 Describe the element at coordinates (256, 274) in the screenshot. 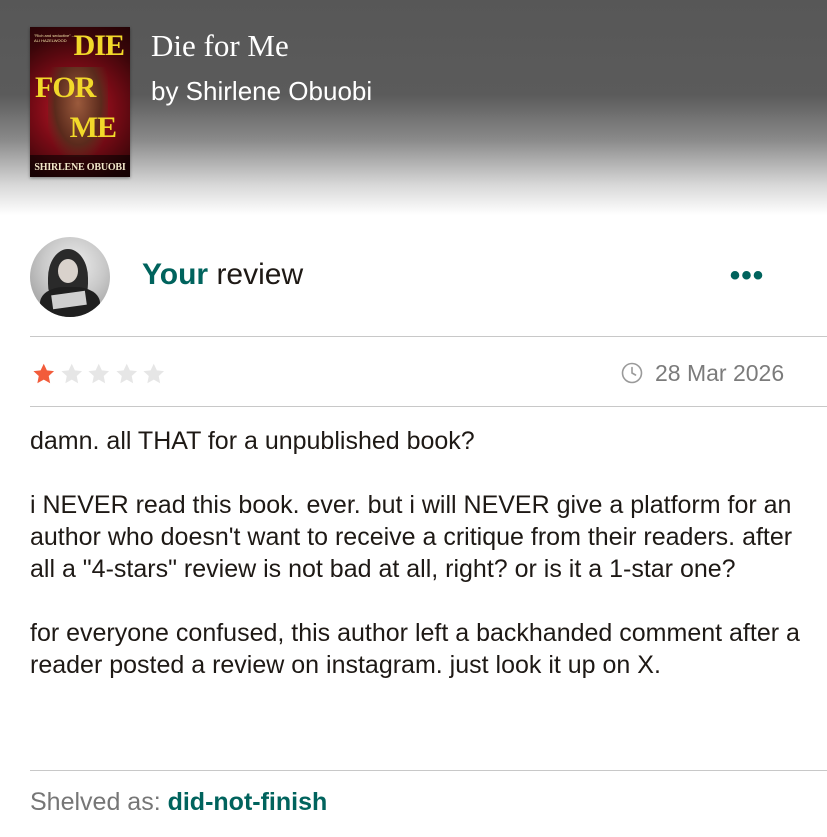

I see `review-heading-rest: review` at that location.